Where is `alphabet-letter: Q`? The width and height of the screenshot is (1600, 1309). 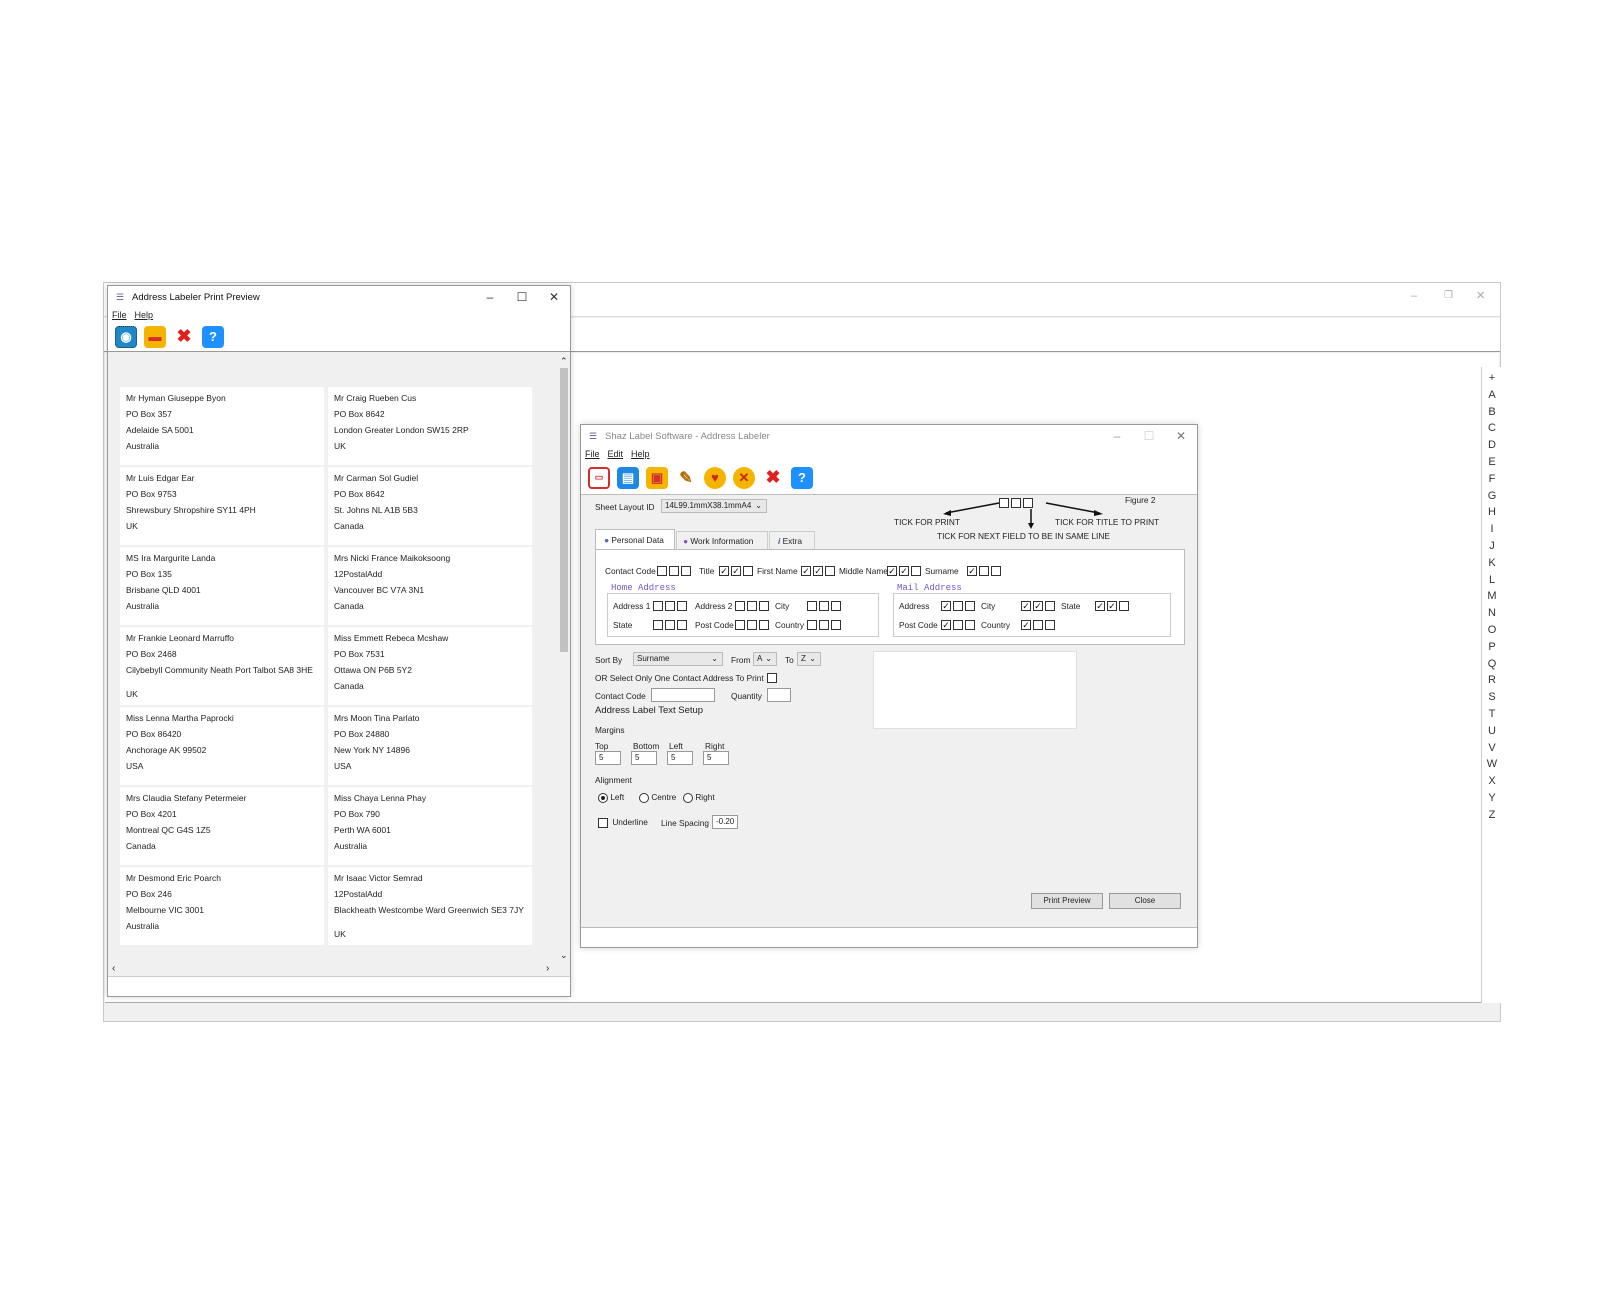 alphabet-letter: Q is located at coordinates (1492, 664).